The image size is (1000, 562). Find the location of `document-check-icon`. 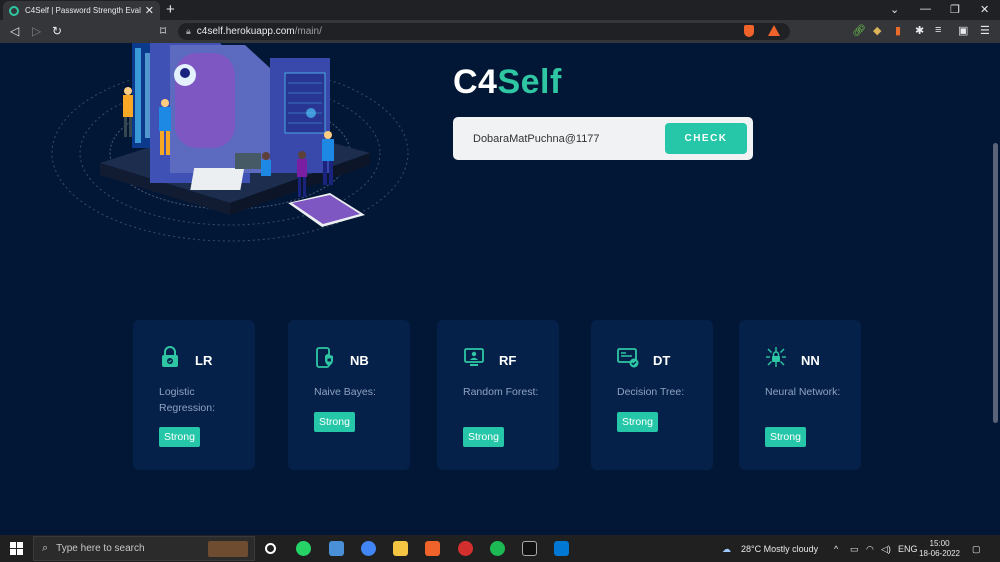

document-check-icon is located at coordinates (628, 358).